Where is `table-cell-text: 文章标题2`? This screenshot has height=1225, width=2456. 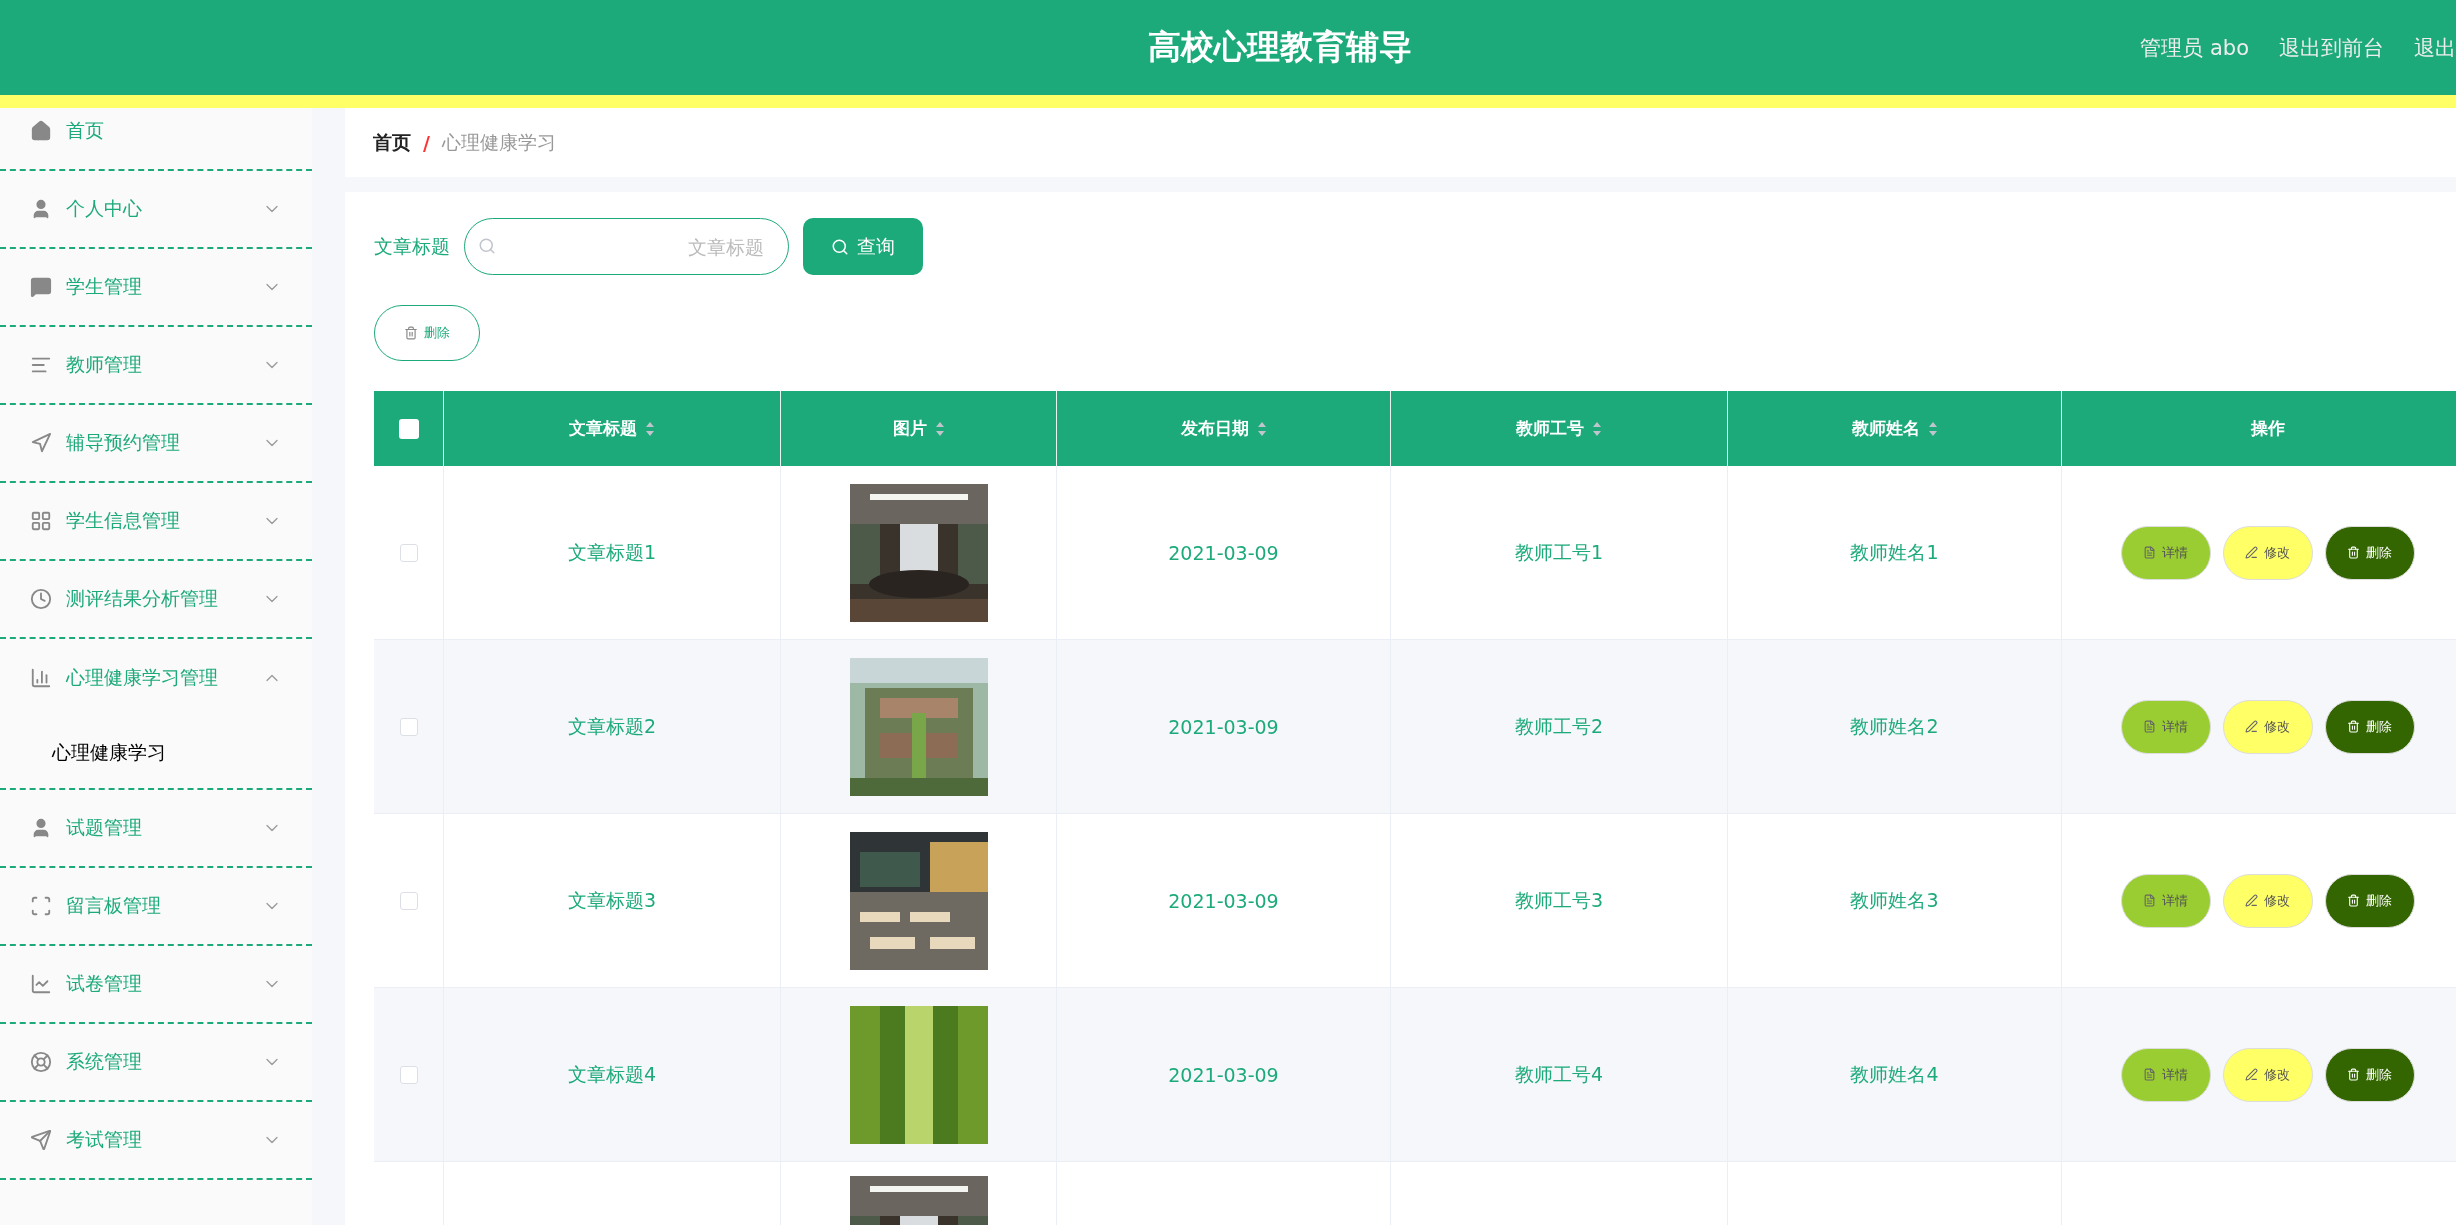
table-cell-text: 文章标题2 is located at coordinates (612, 726).